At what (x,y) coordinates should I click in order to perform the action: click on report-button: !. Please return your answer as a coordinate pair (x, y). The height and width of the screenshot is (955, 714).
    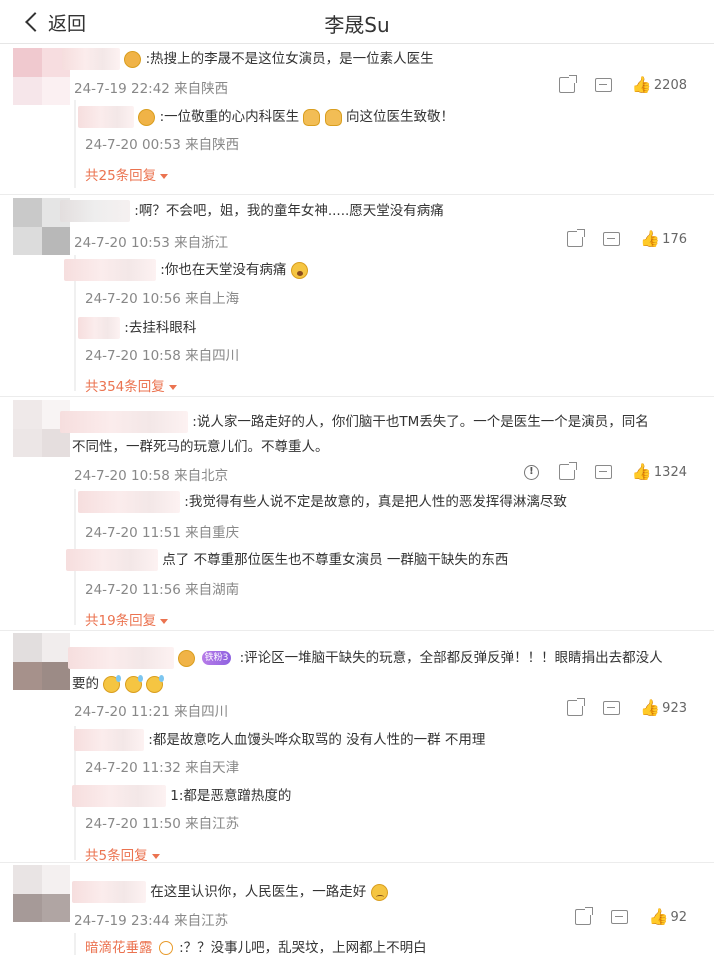
    Looking at the image, I should click on (531, 472).